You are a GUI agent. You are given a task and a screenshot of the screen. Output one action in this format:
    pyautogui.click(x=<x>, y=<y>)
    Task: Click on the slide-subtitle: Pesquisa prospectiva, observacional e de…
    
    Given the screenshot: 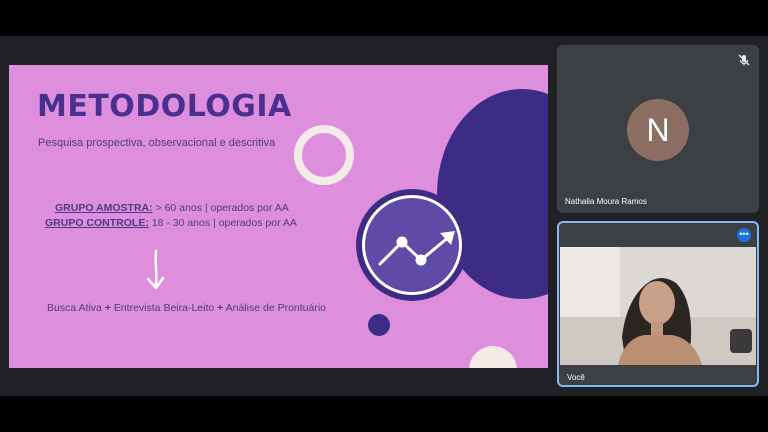 What is the action you would take?
    pyautogui.click(x=157, y=143)
    